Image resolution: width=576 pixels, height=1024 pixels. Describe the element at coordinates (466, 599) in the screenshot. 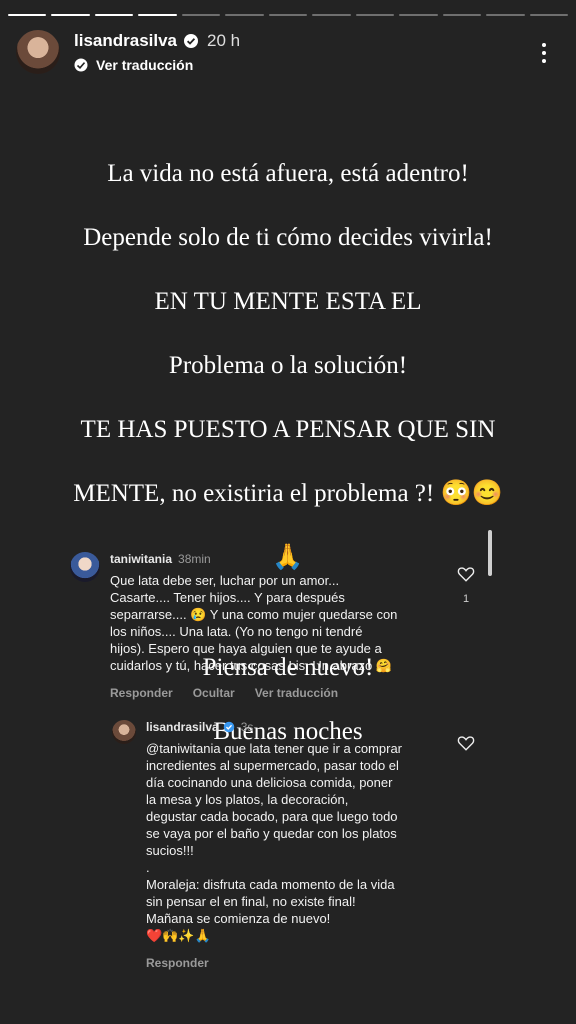

I see `like-count: 1` at that location.